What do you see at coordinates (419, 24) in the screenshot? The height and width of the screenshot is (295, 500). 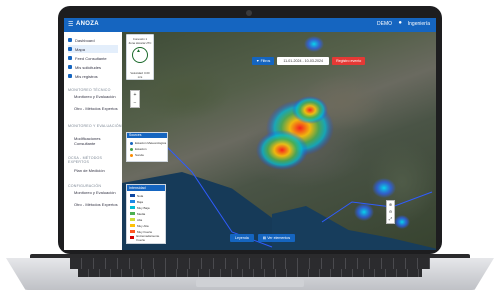 I see `user-menu: Ingeniería` at bounding box center [419, 24].